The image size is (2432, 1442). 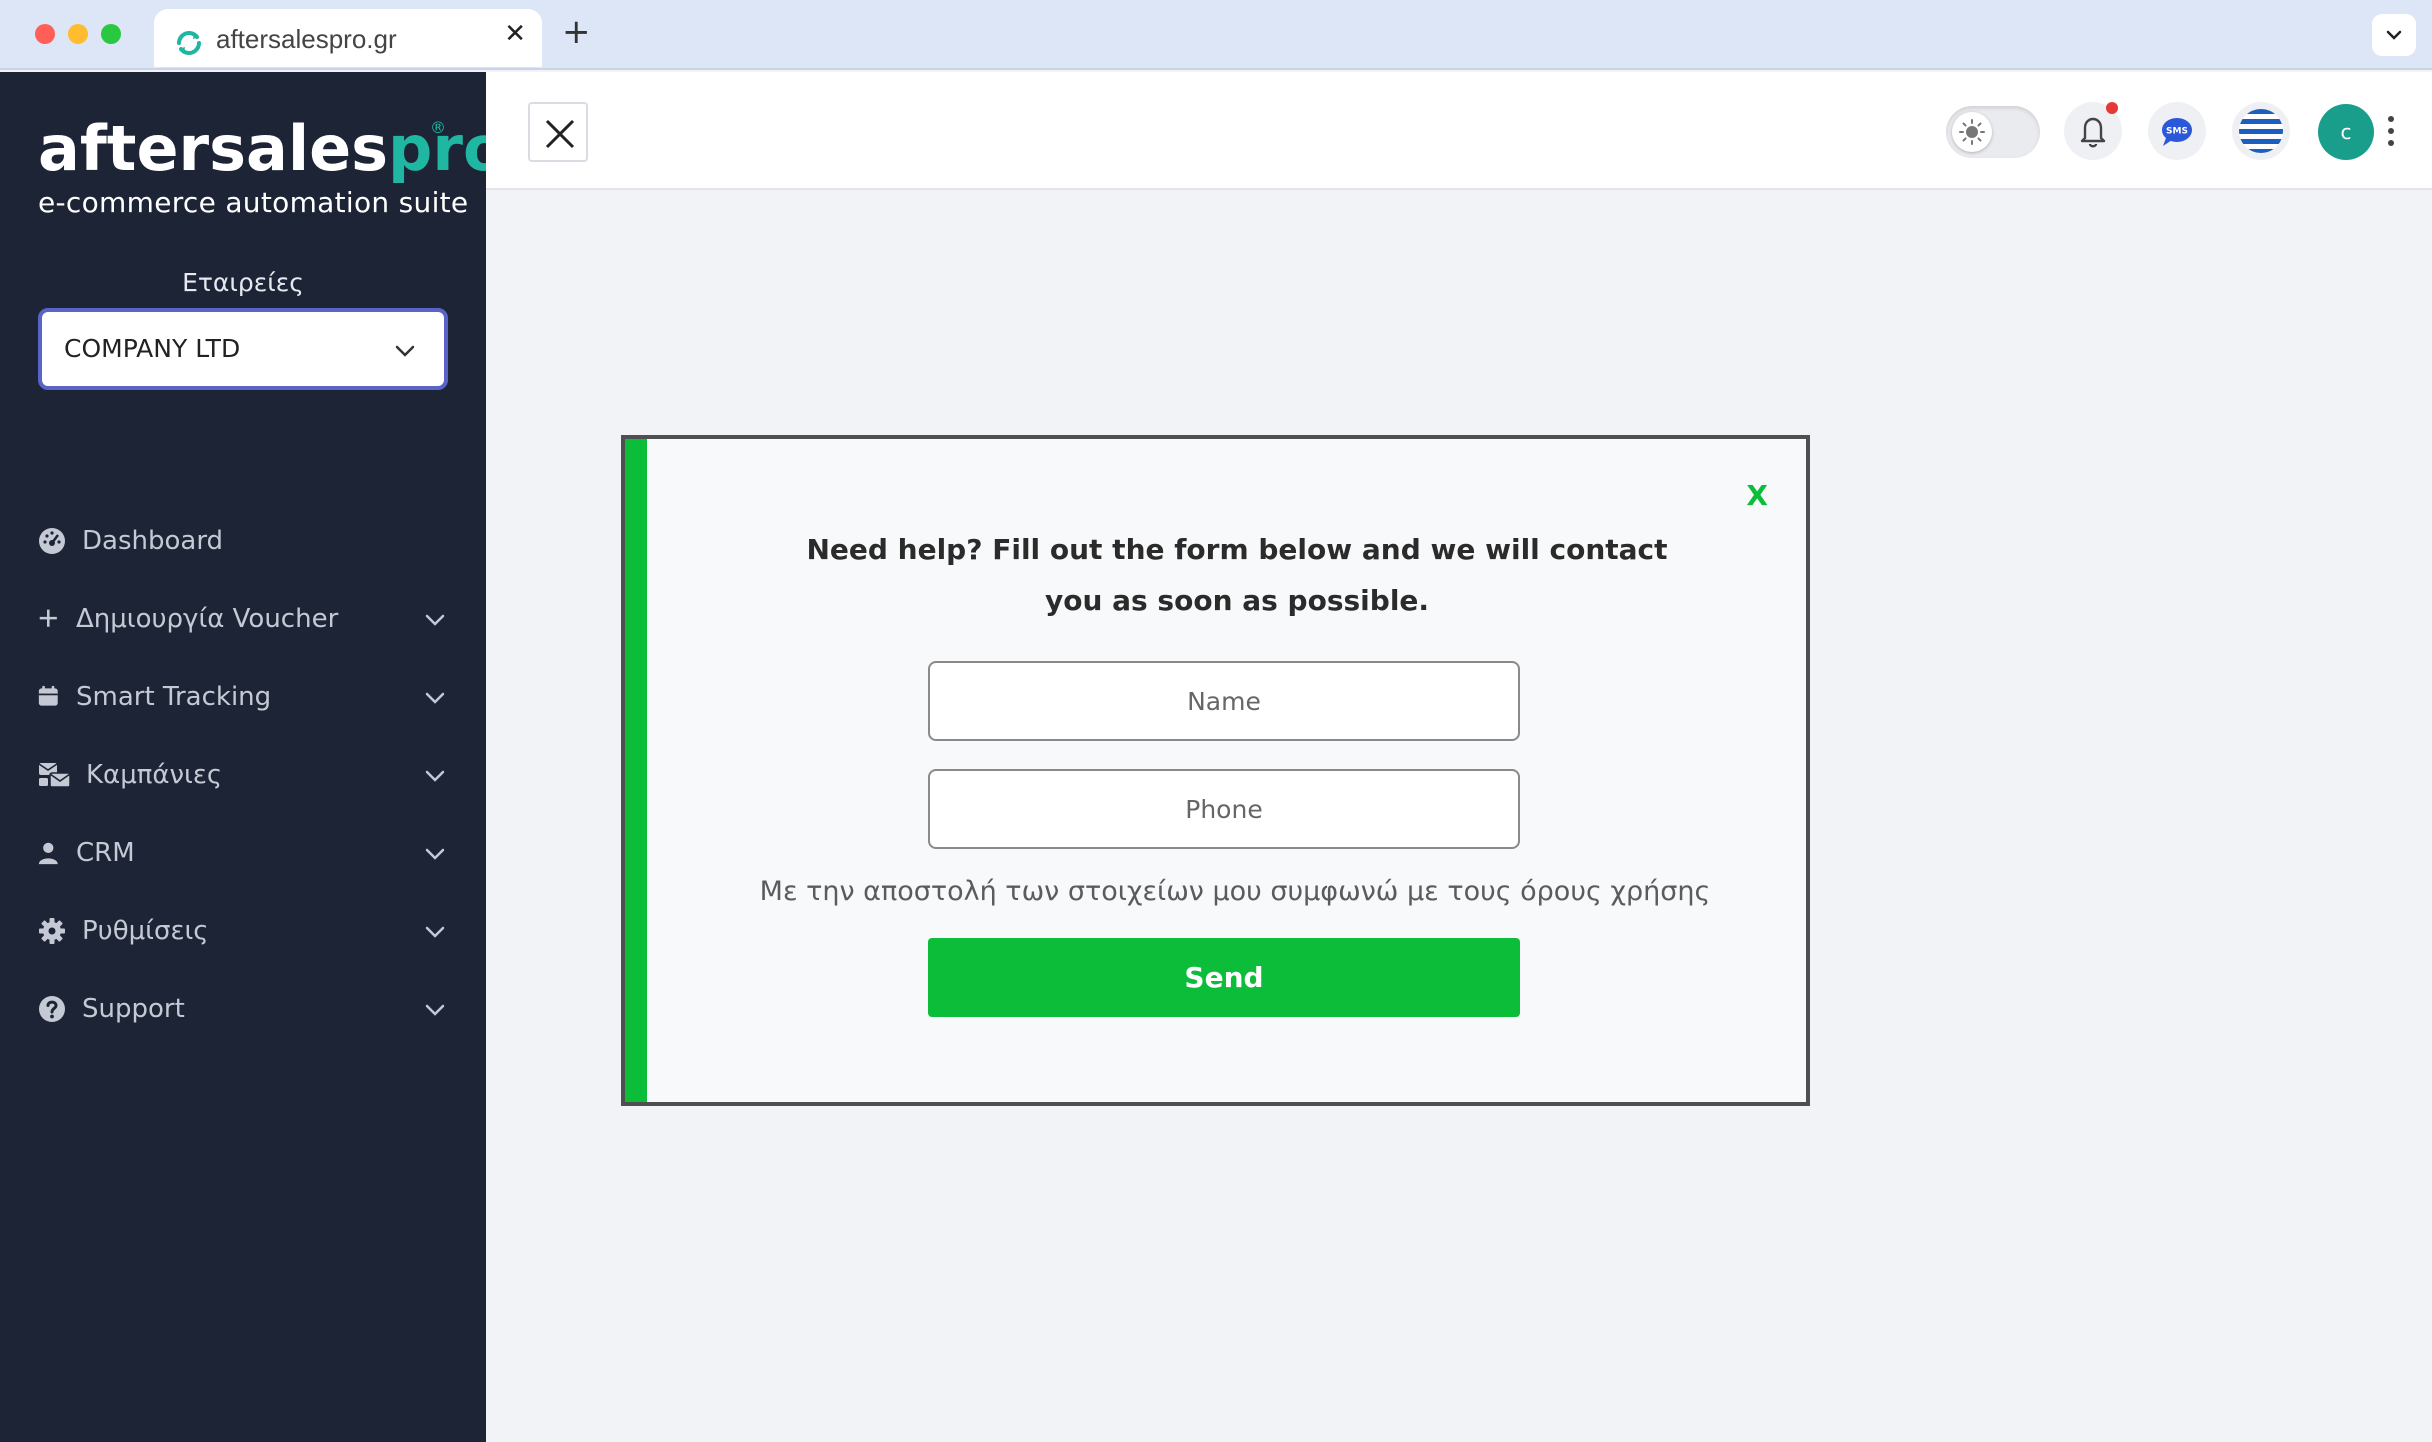 I want to click on question-circle-icon, so click(x=52, y=1009).